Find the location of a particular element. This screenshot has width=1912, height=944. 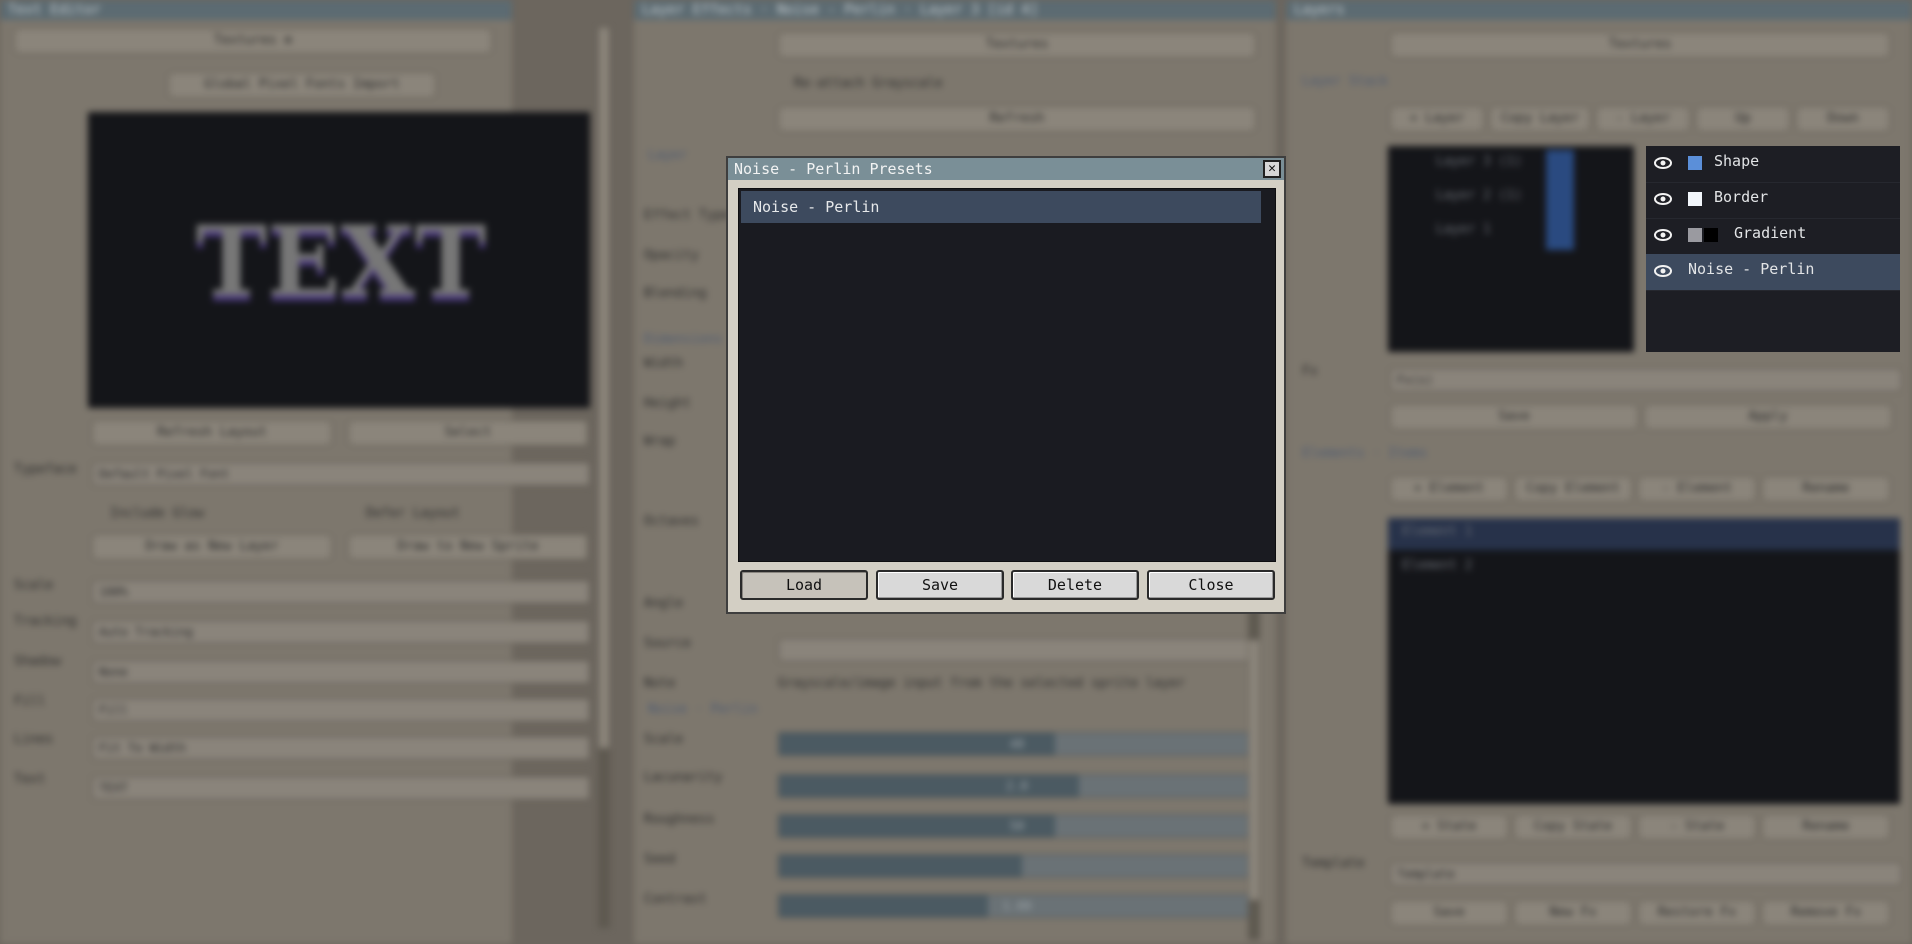

copy-layer-button: Copy Layer is located at coordinates (1540, 119).